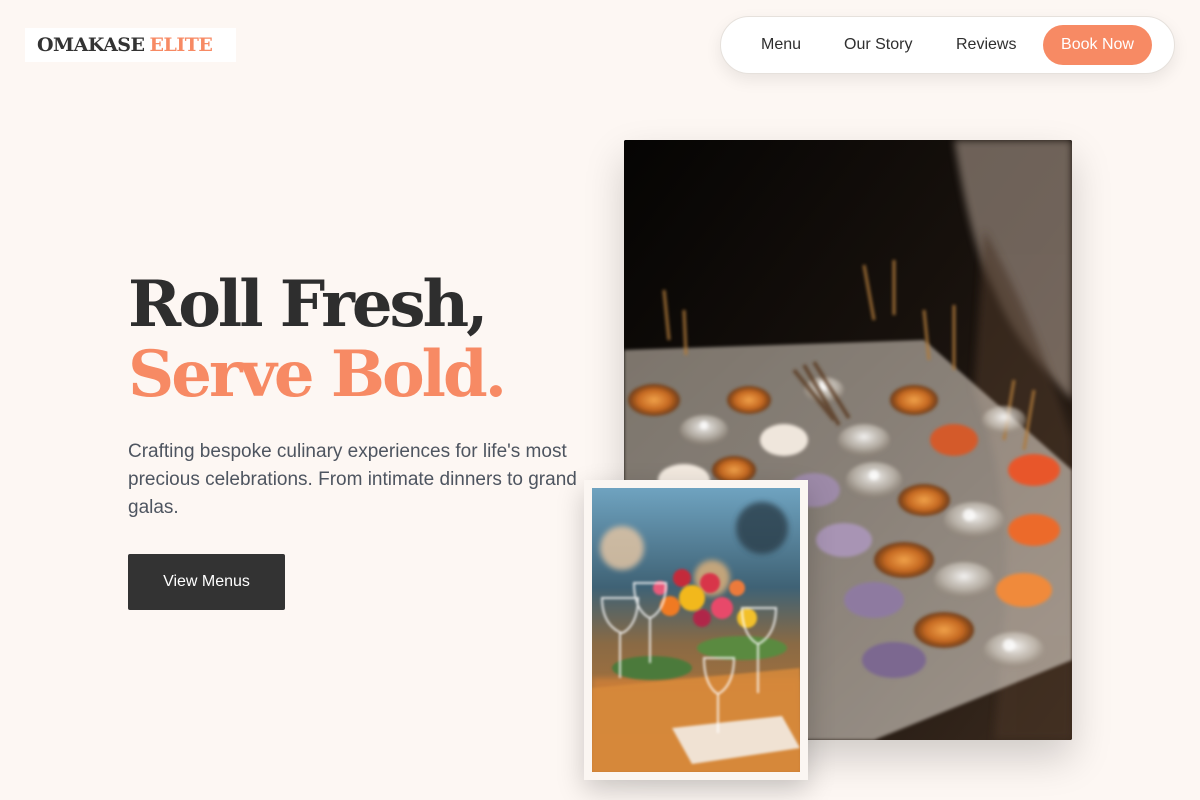  I want to click on nav-link-our-story: Our Story, so click(878, 45).